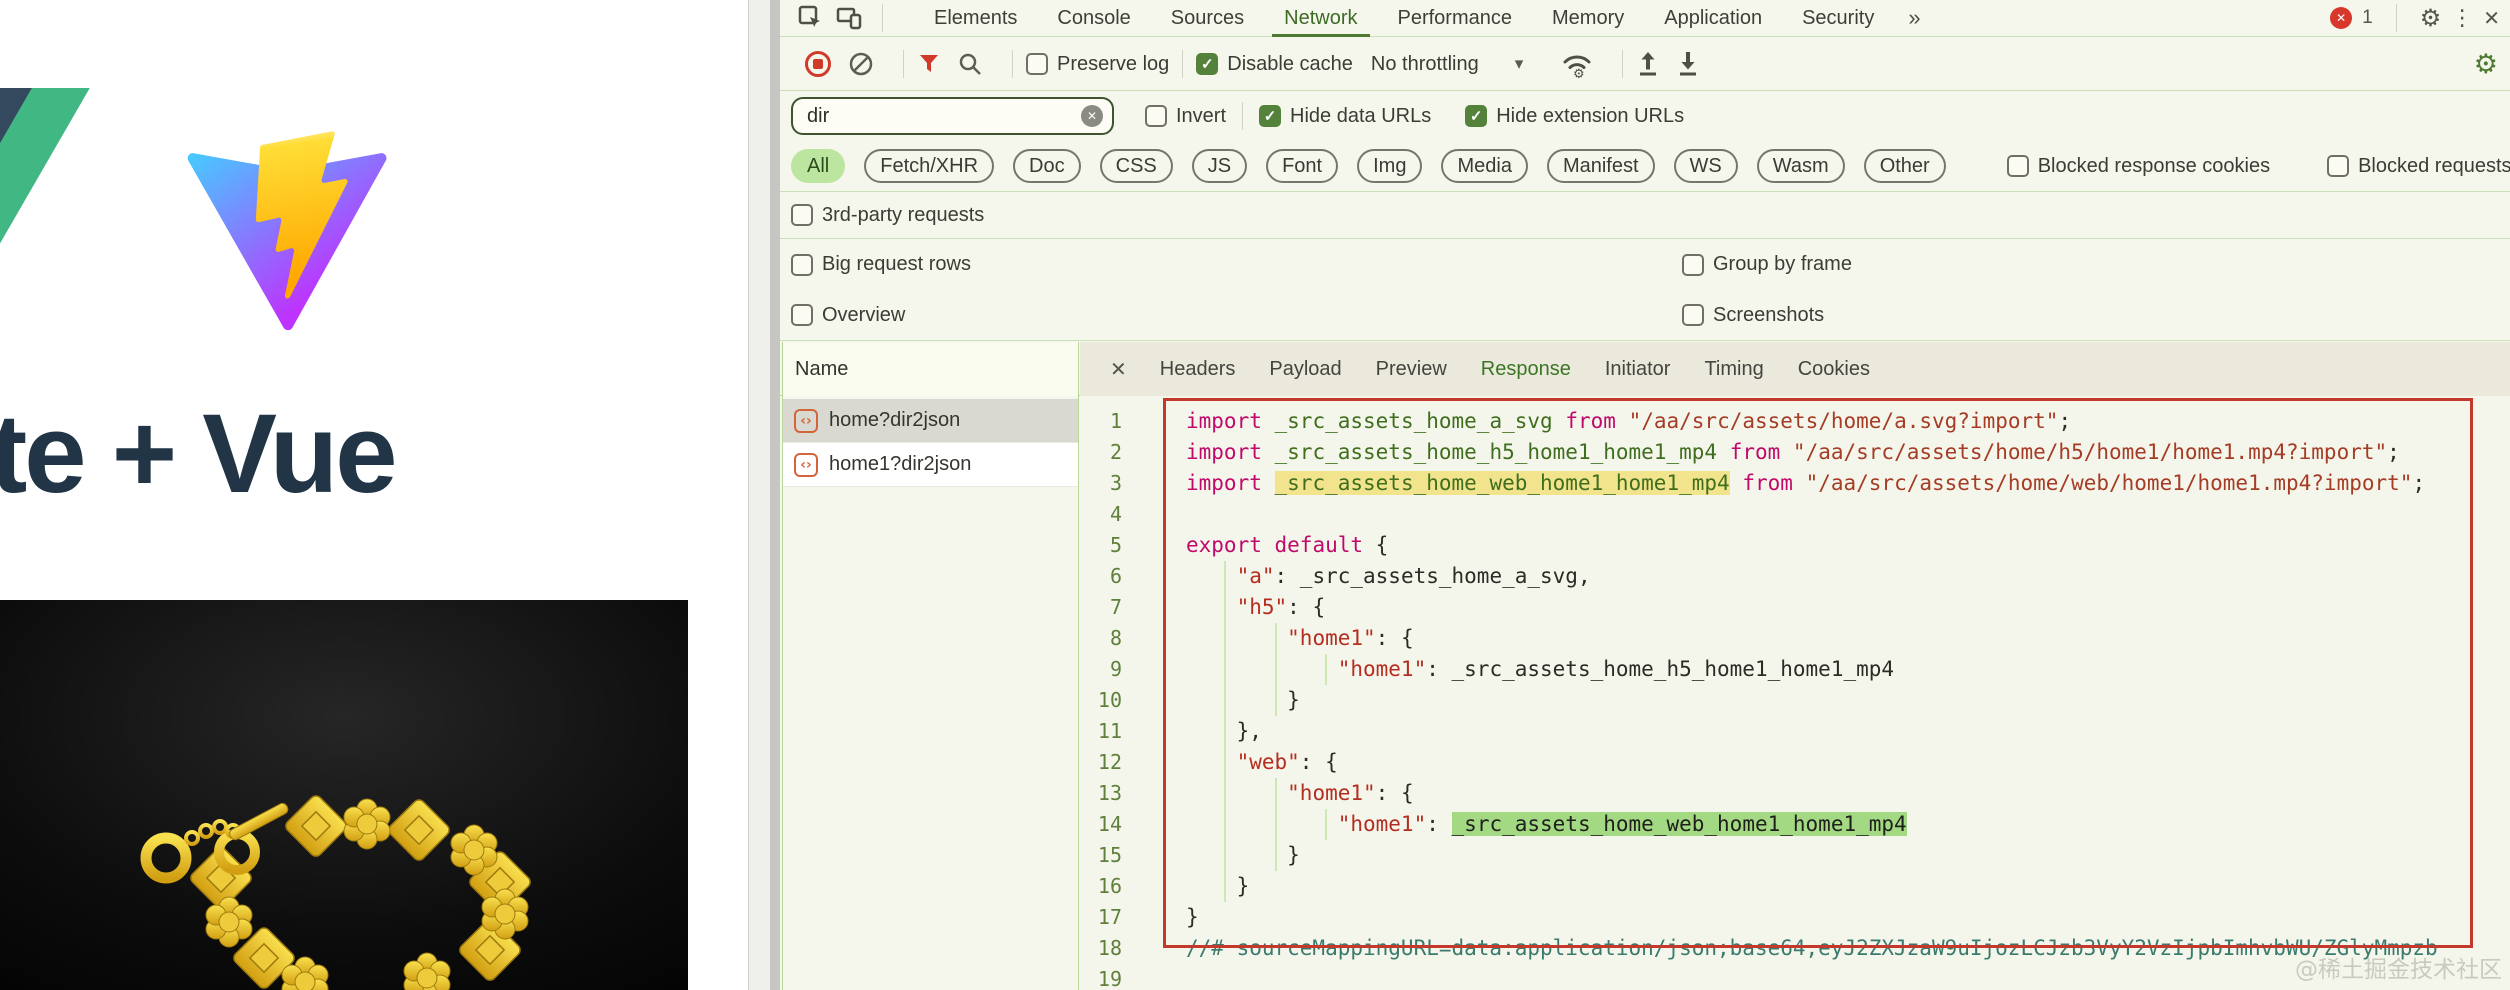 The image size is (2510, 990). What do you see at coordinates (1795, 886) in the screenshot?
I see `code-line: 16 }` at bounding box center [1795, 886].